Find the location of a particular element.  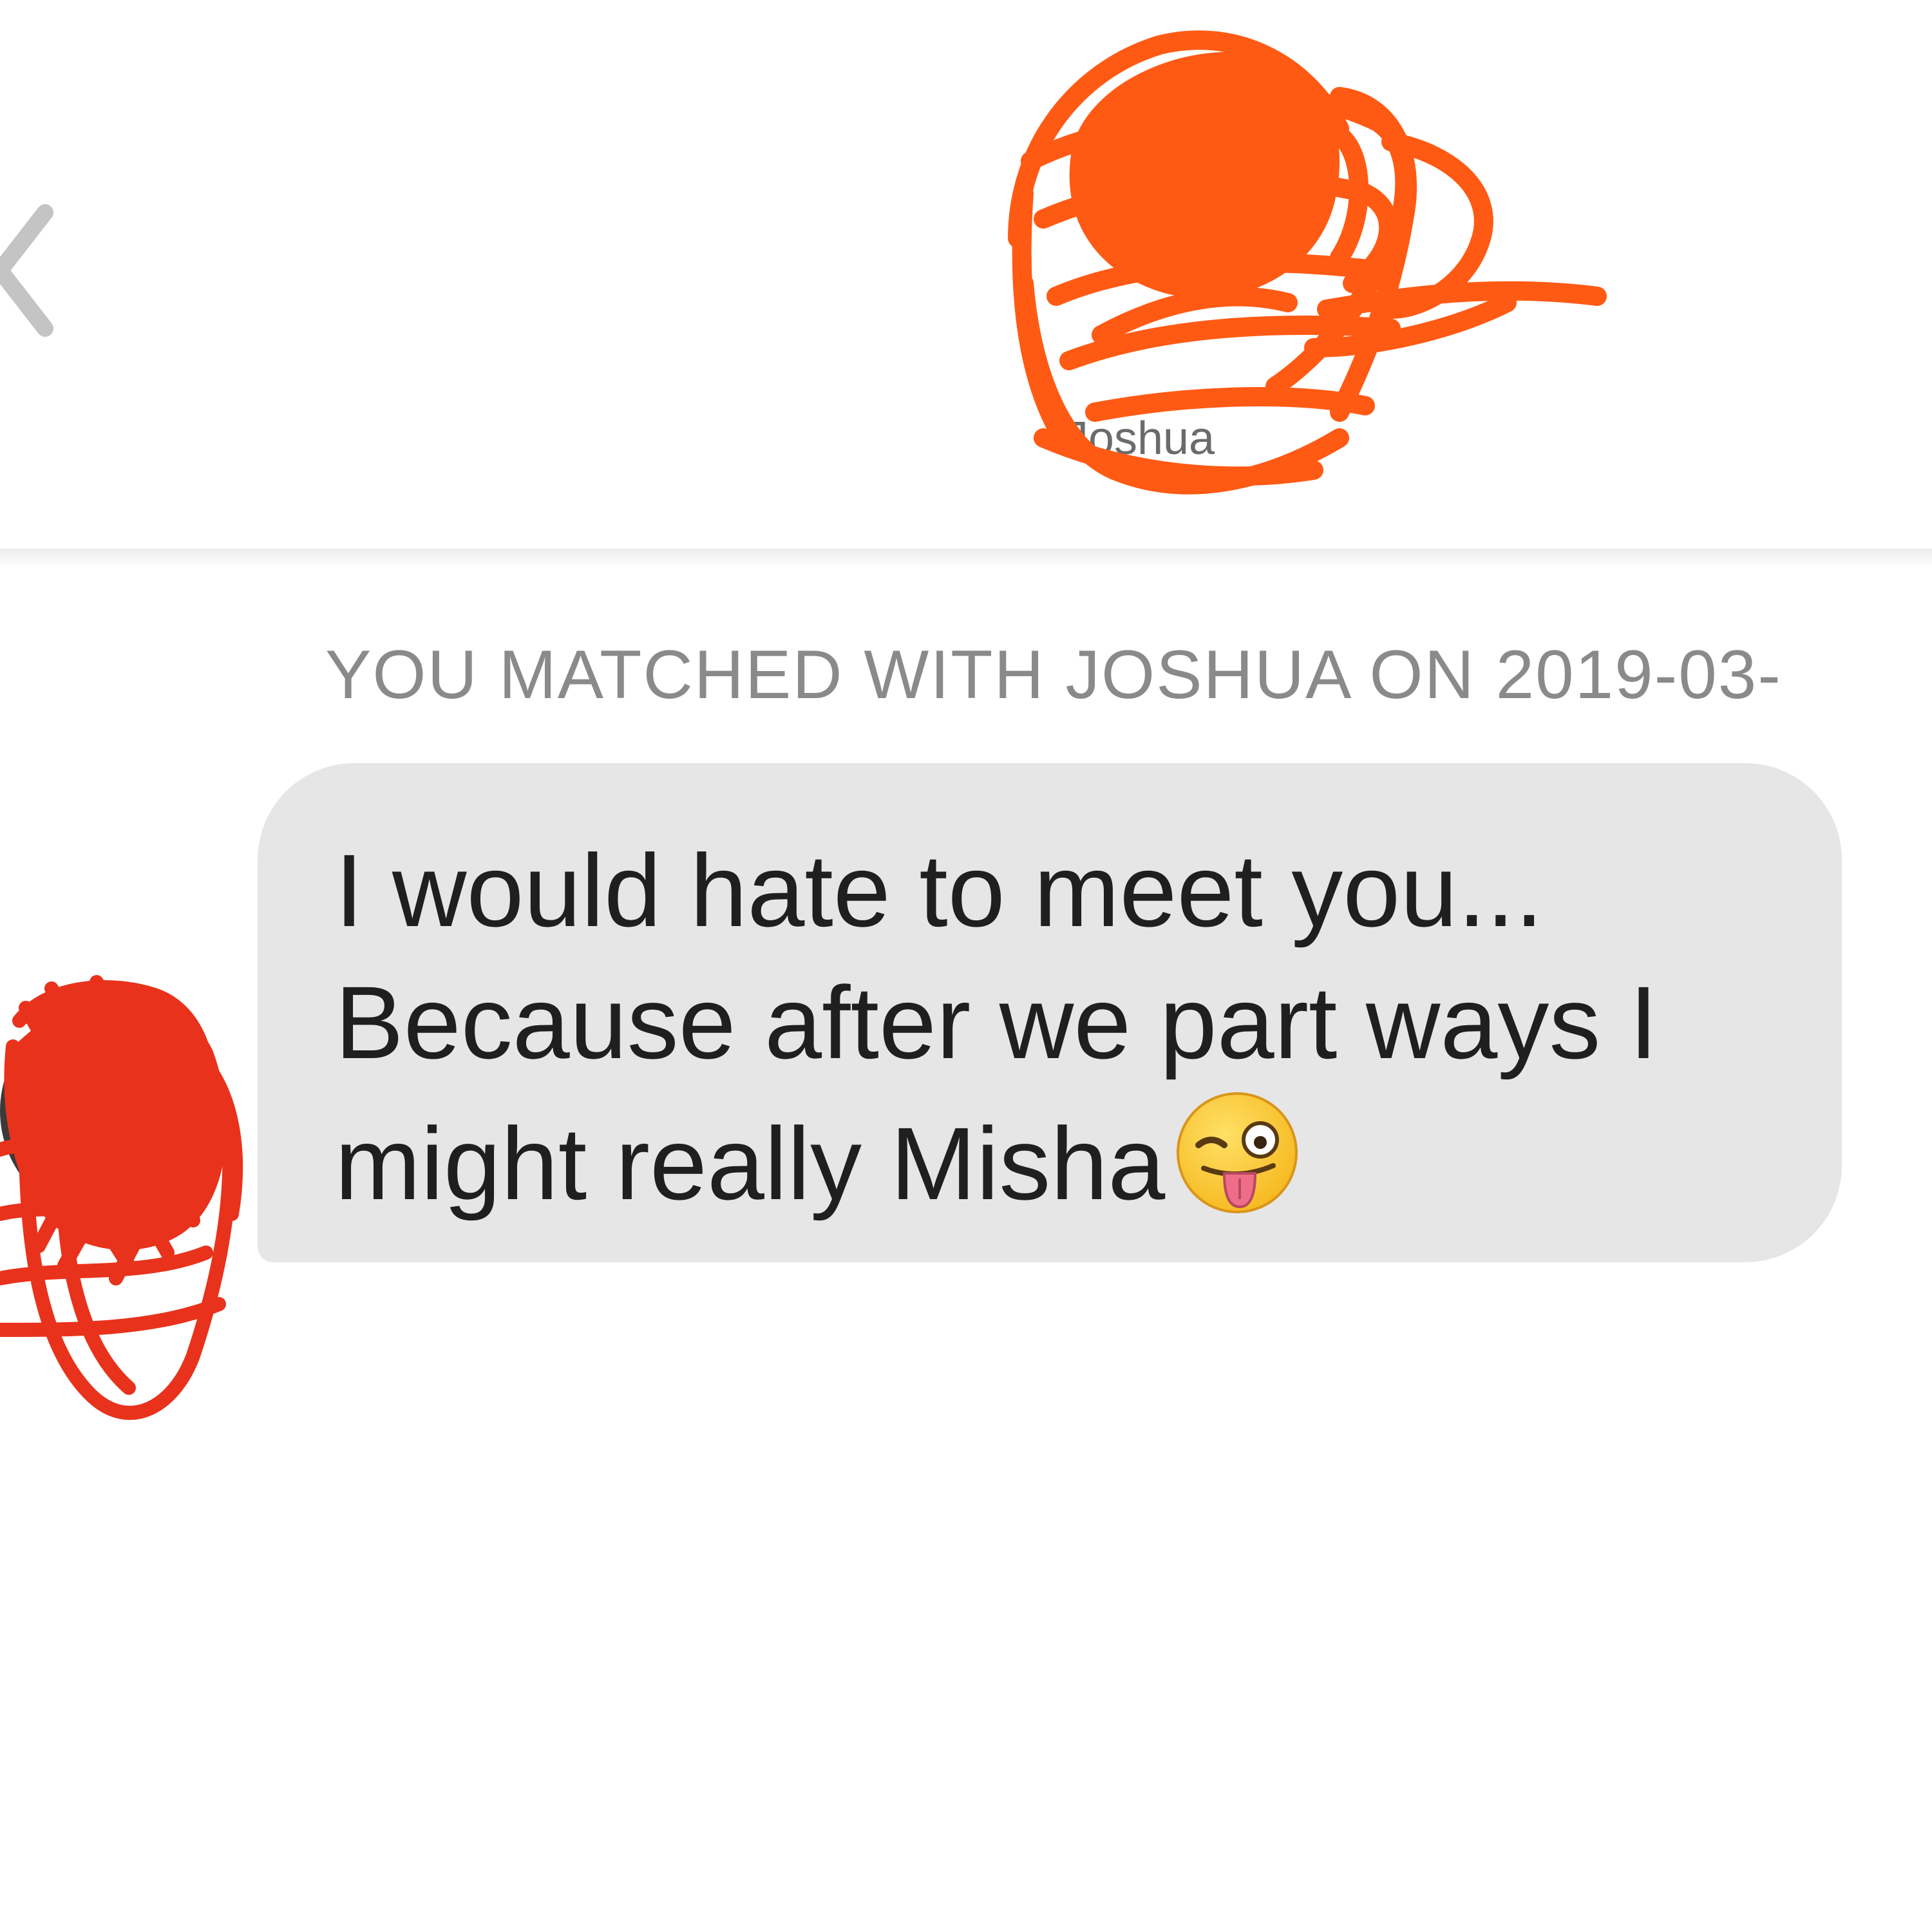

match-notice: YOU MATCHED WITH JOSHUA ON 2019-03- is located at coordinates (1053, 675).